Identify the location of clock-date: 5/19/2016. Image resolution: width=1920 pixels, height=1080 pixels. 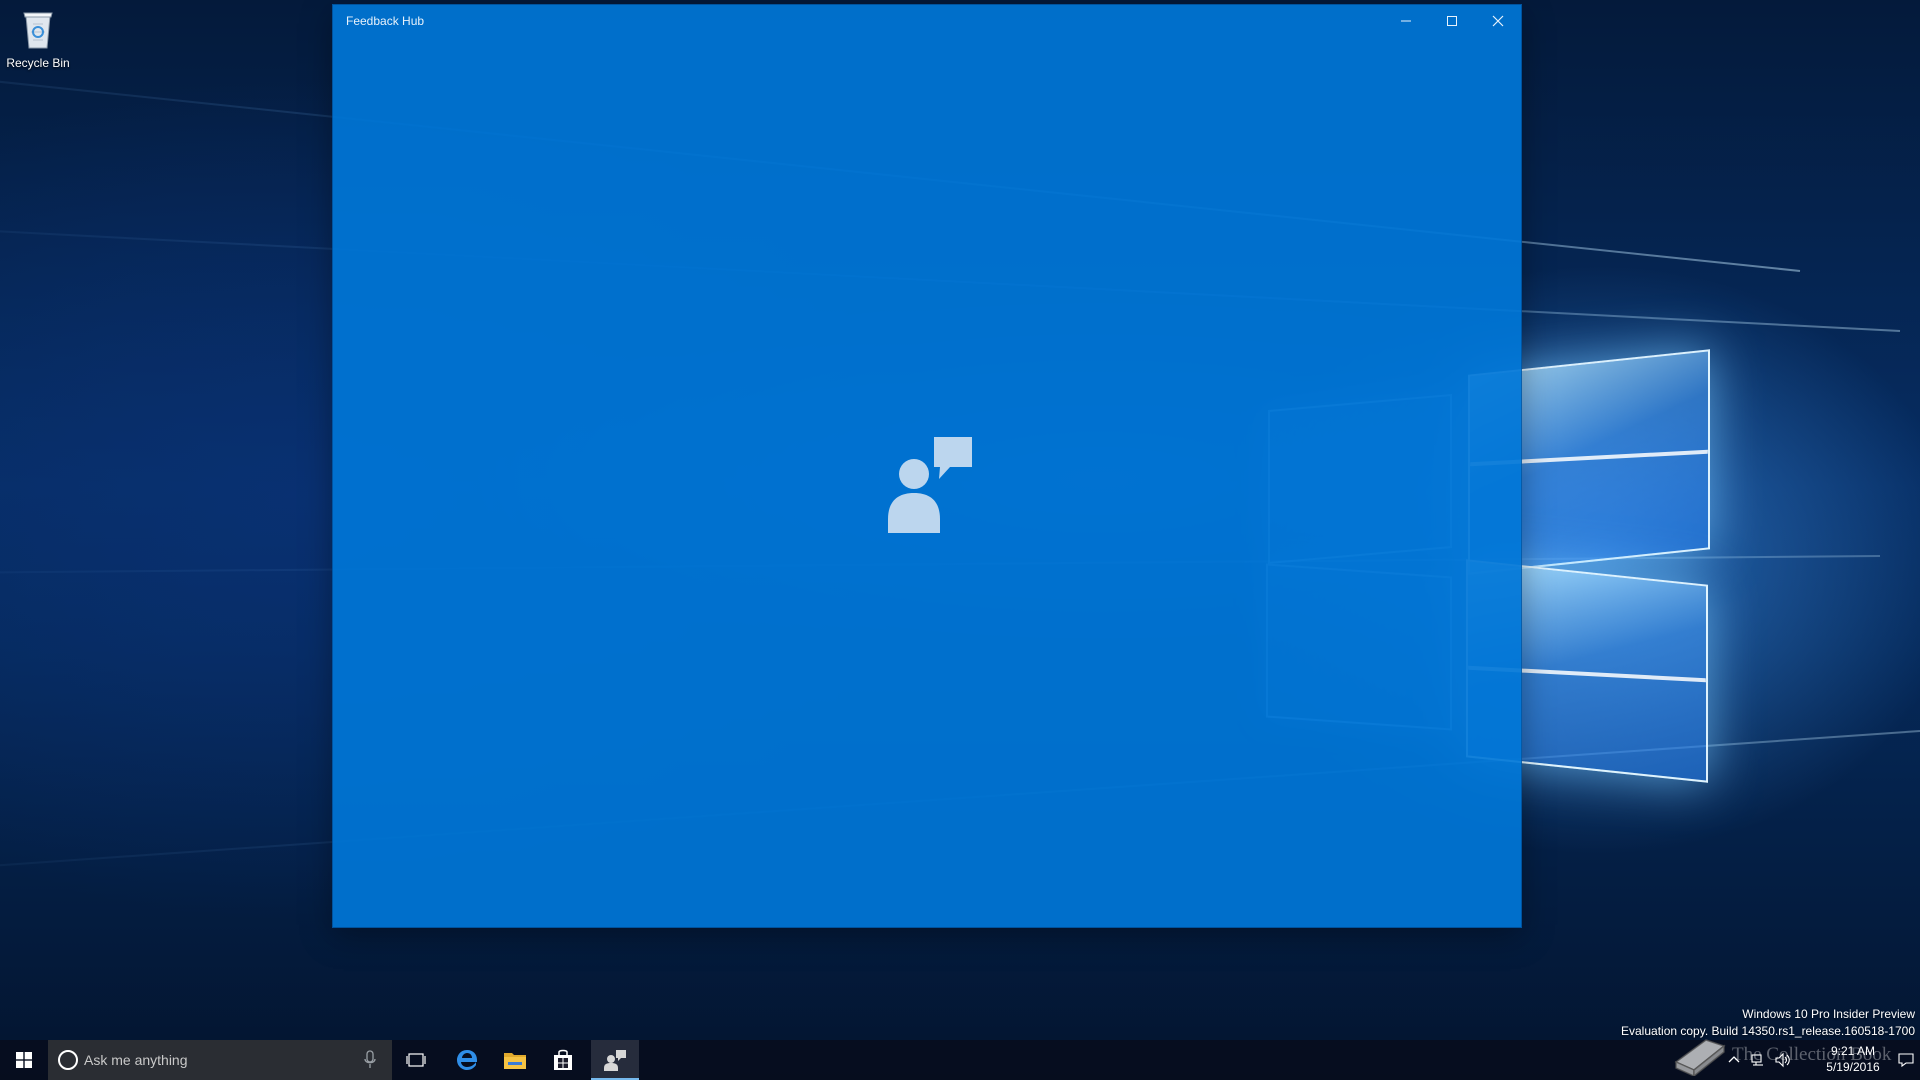
(1853, 1067).